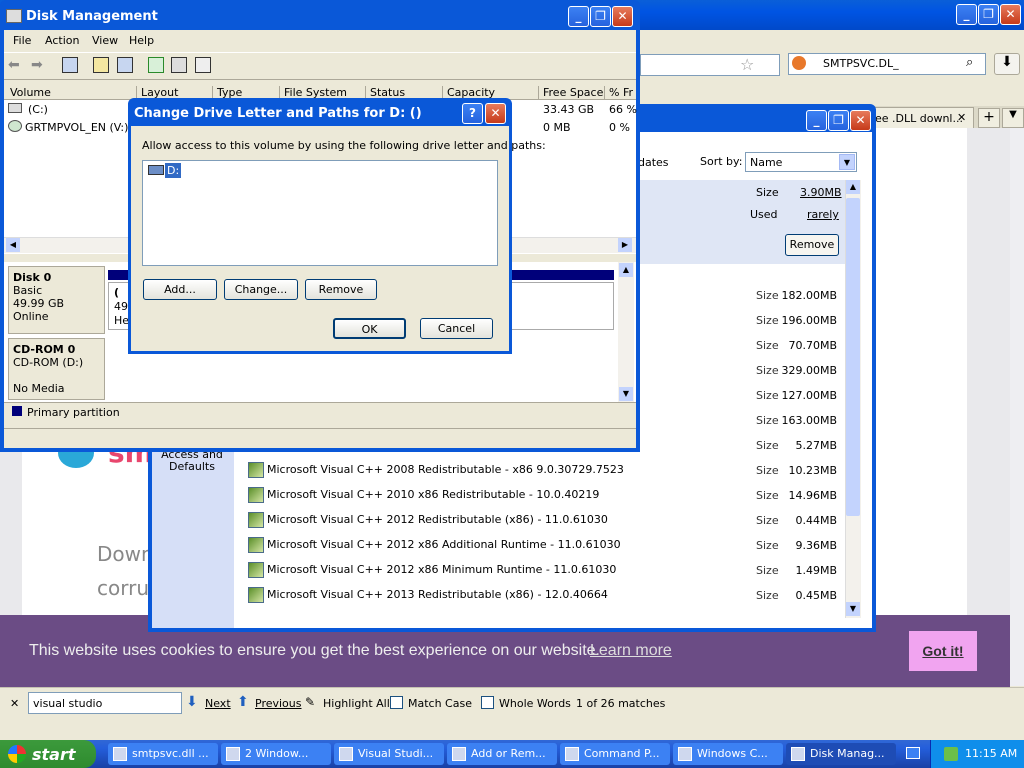 The height and width of the screenshot is (768, 1024). What do you see at coordinates (631, 651) in the screenshot?
I see `cookie-learn-more-link: Learn more` at bounding box center [631, 651].